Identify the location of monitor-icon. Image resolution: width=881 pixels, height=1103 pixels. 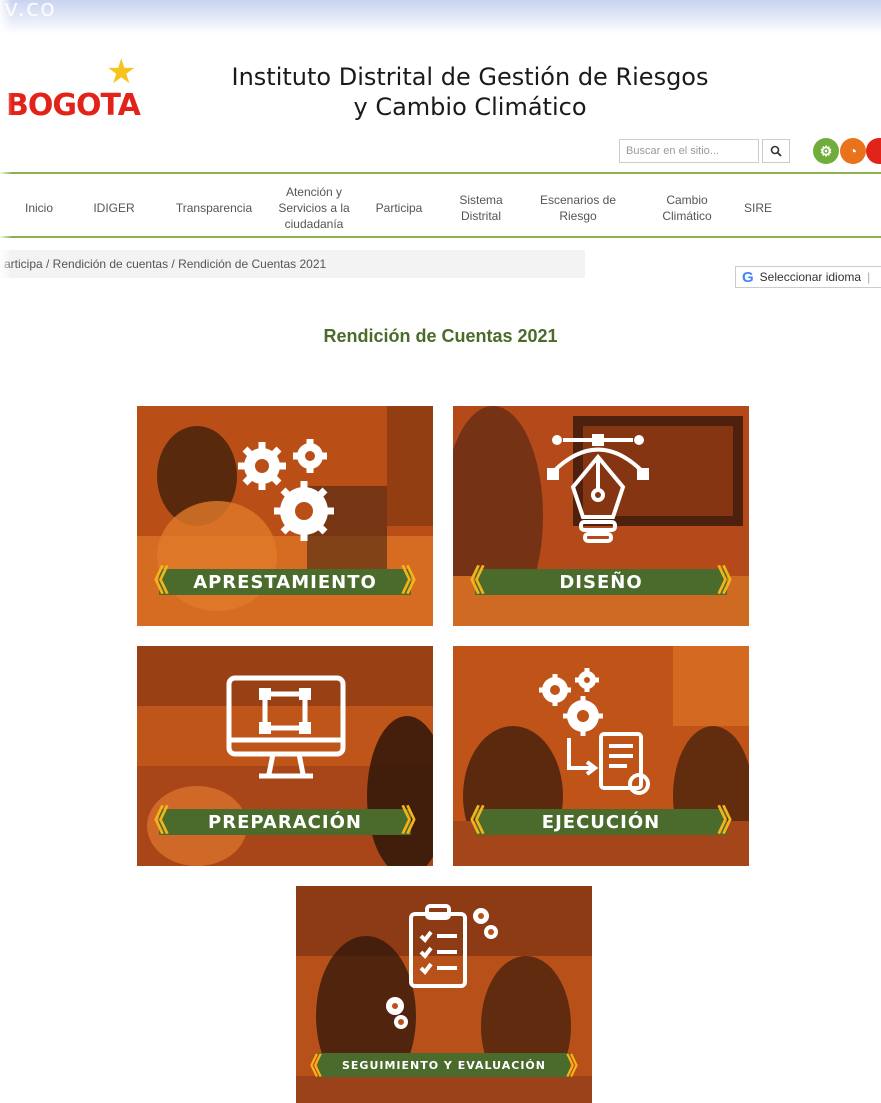
(286, 727).